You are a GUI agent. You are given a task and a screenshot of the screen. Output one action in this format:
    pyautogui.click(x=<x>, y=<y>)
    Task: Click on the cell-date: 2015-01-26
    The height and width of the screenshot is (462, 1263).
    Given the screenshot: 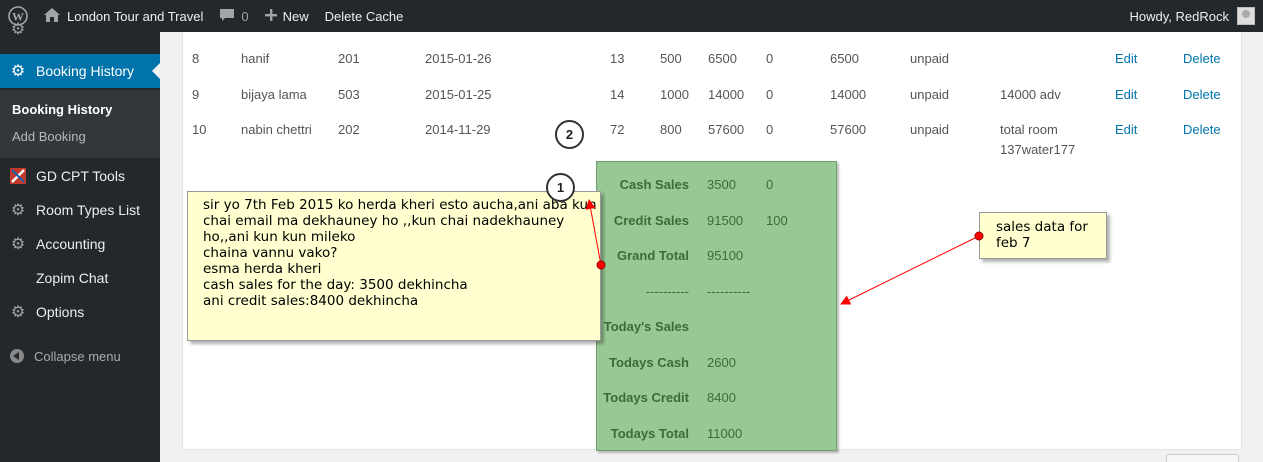 What is the action you would take?
    pyautogui.click(x=458, y=58)
    